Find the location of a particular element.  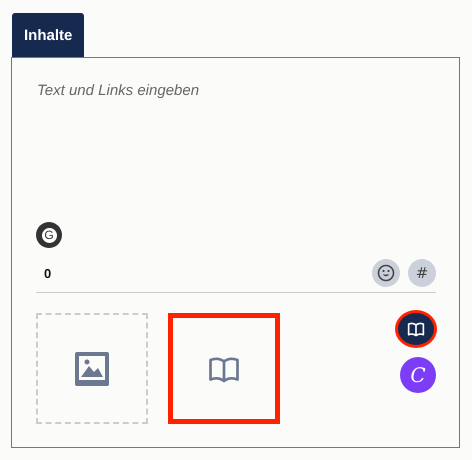

canva-button: C is located at coordinates (418, 375).